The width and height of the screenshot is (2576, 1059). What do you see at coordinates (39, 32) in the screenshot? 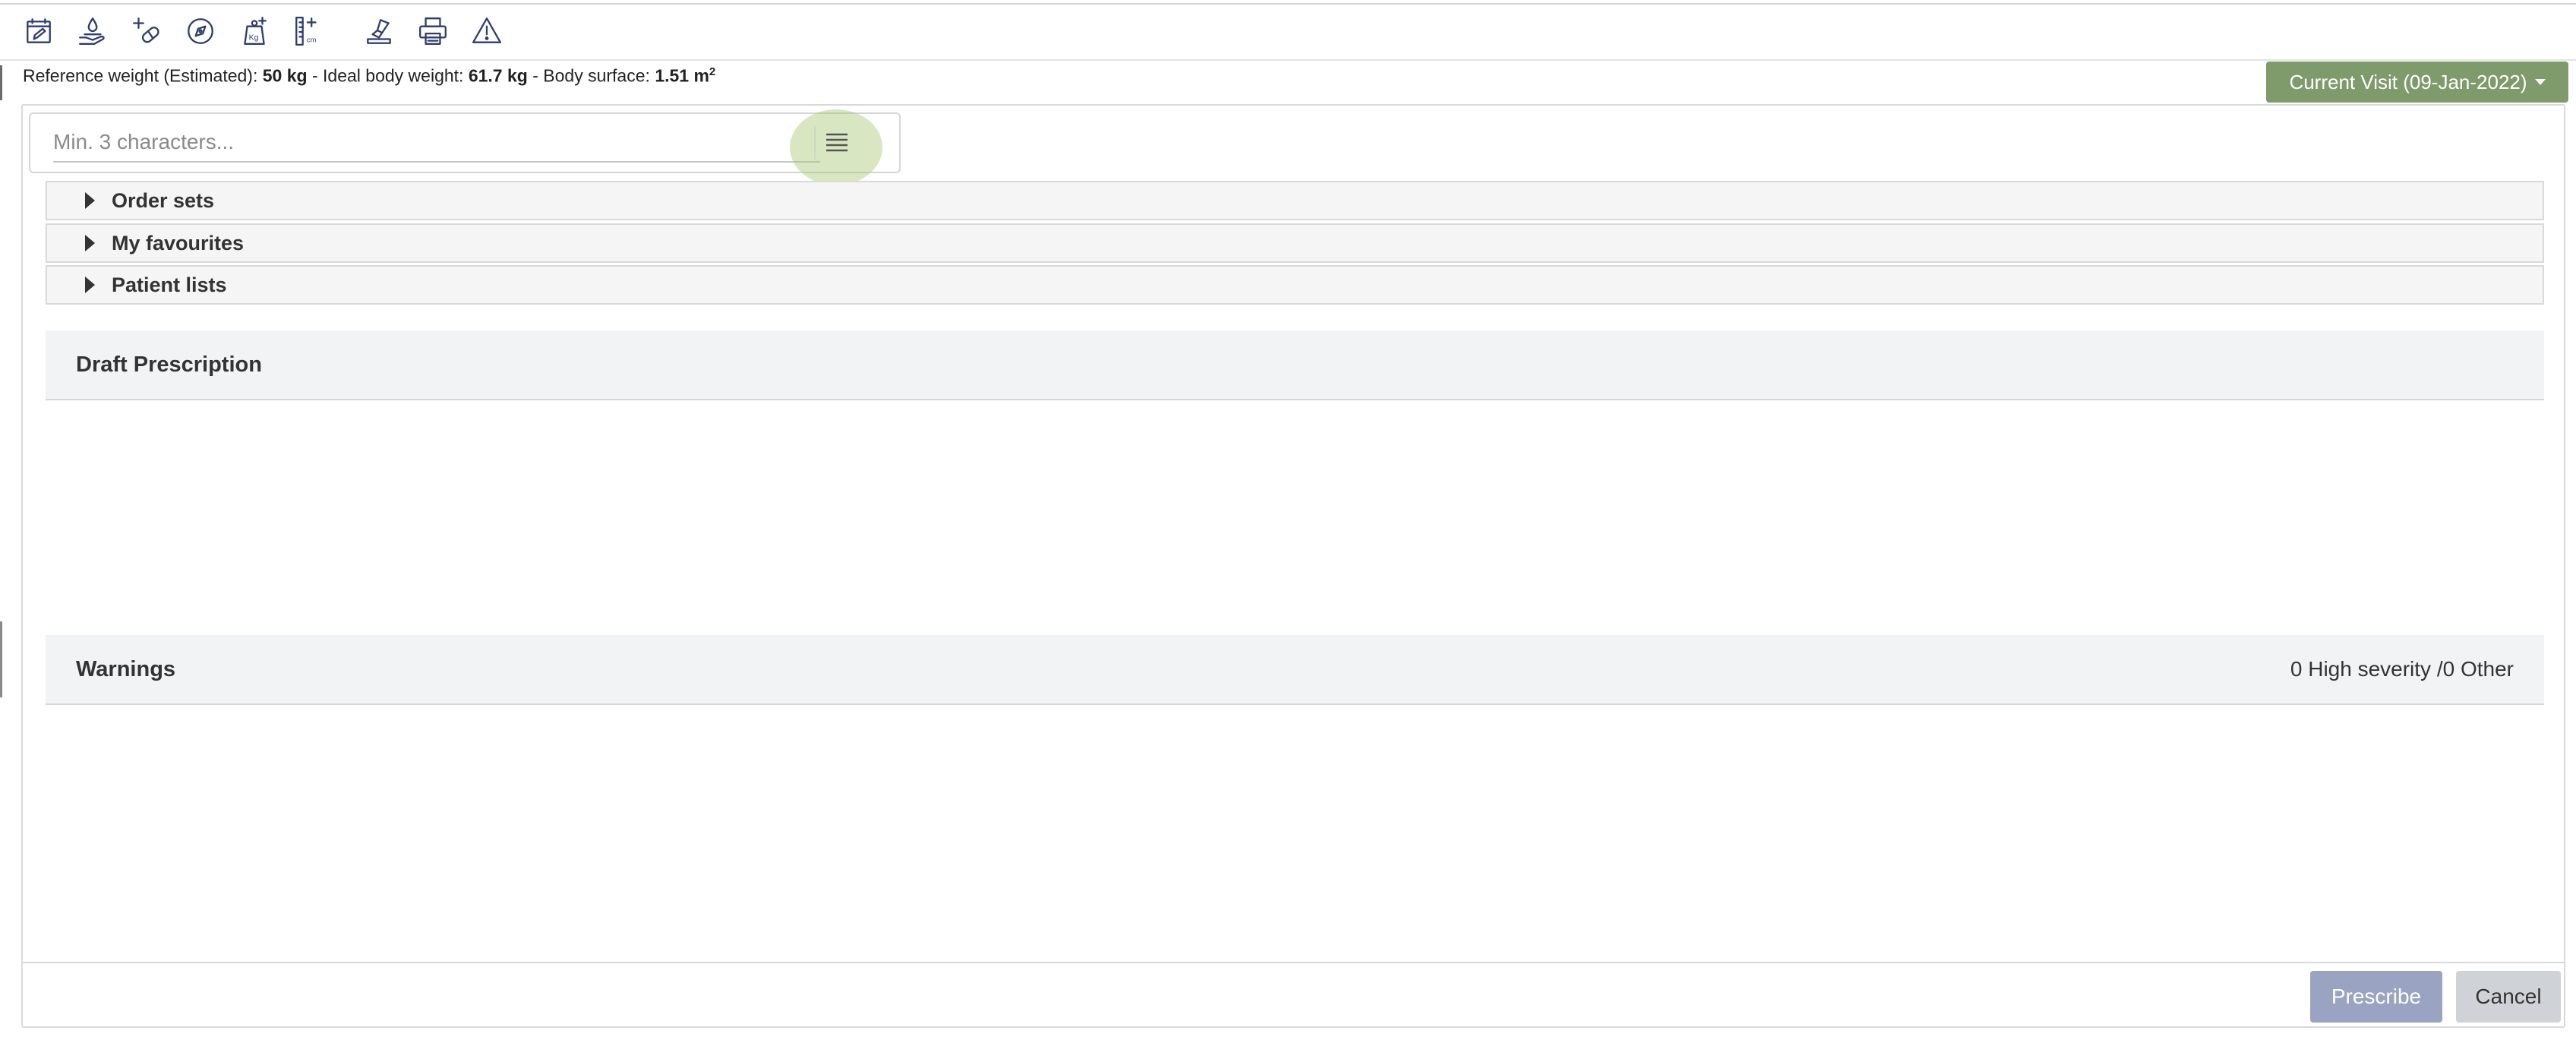
I see `calendar-edit-icon` at bounding box center [39, 32].